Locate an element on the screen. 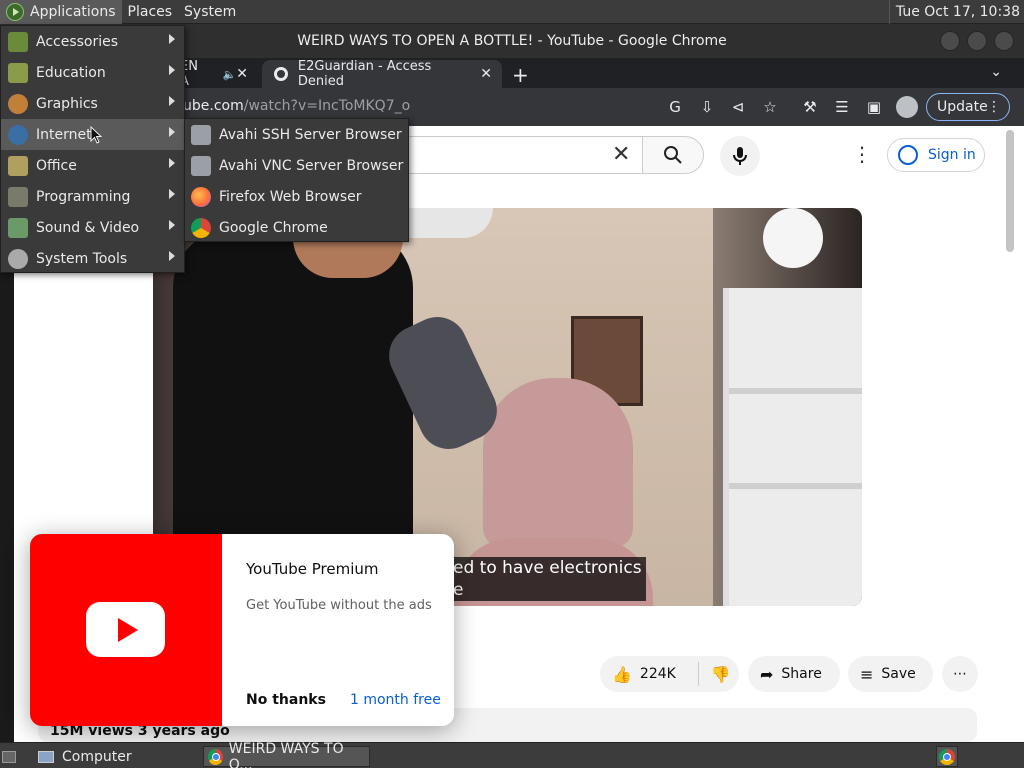 The image size is (1024, 768). programming-icon is located at coordinates (18, 196).